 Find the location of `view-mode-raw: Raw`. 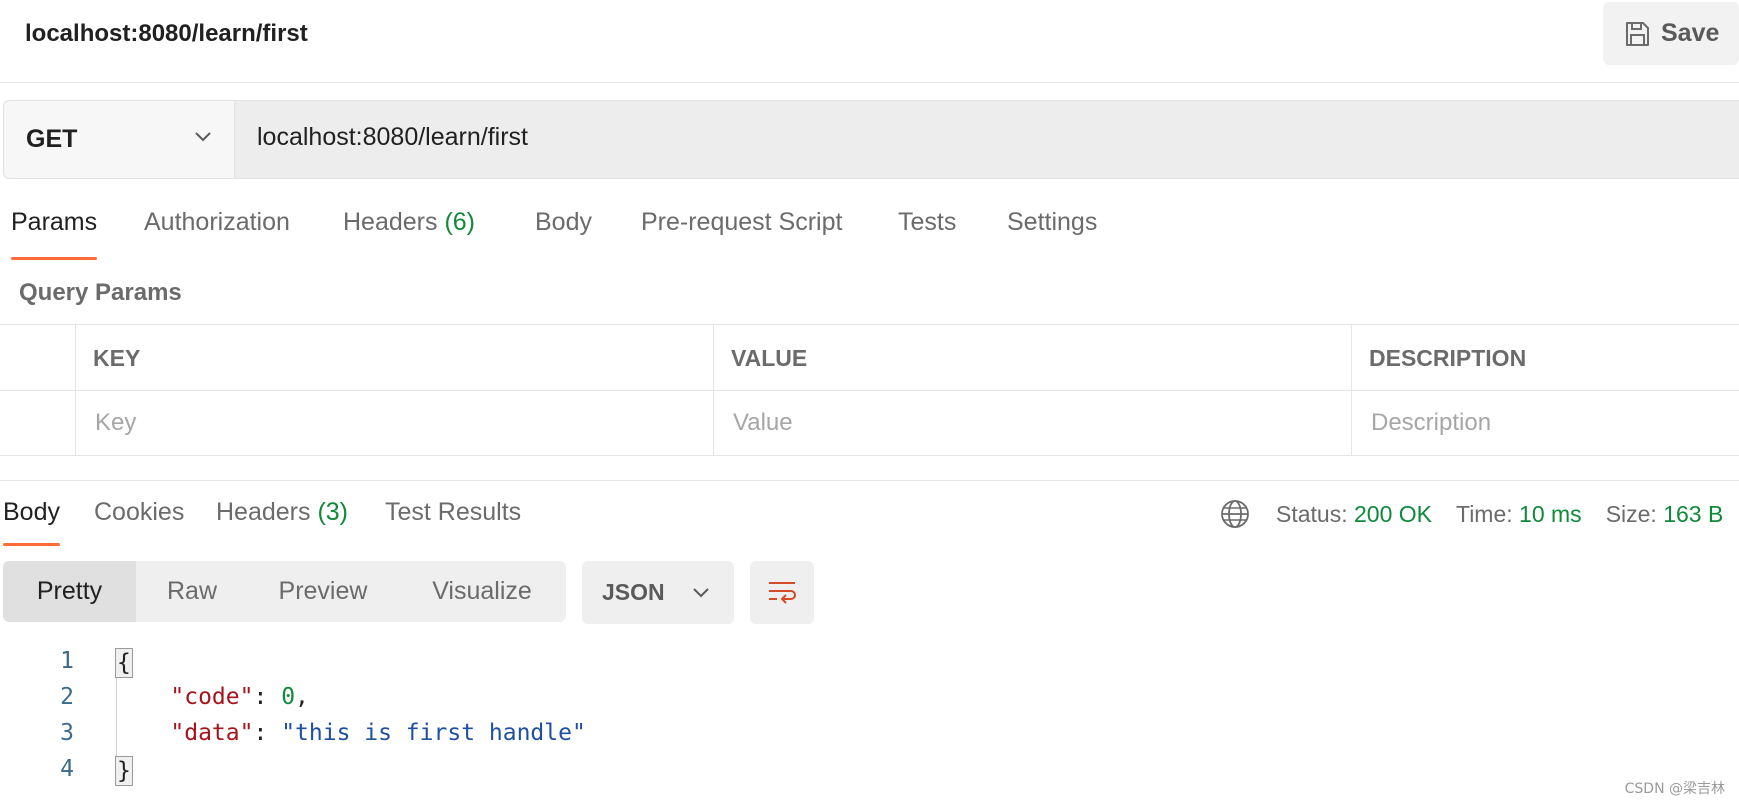

view-mode-raw: Raw is located at coordinates (192, 591).